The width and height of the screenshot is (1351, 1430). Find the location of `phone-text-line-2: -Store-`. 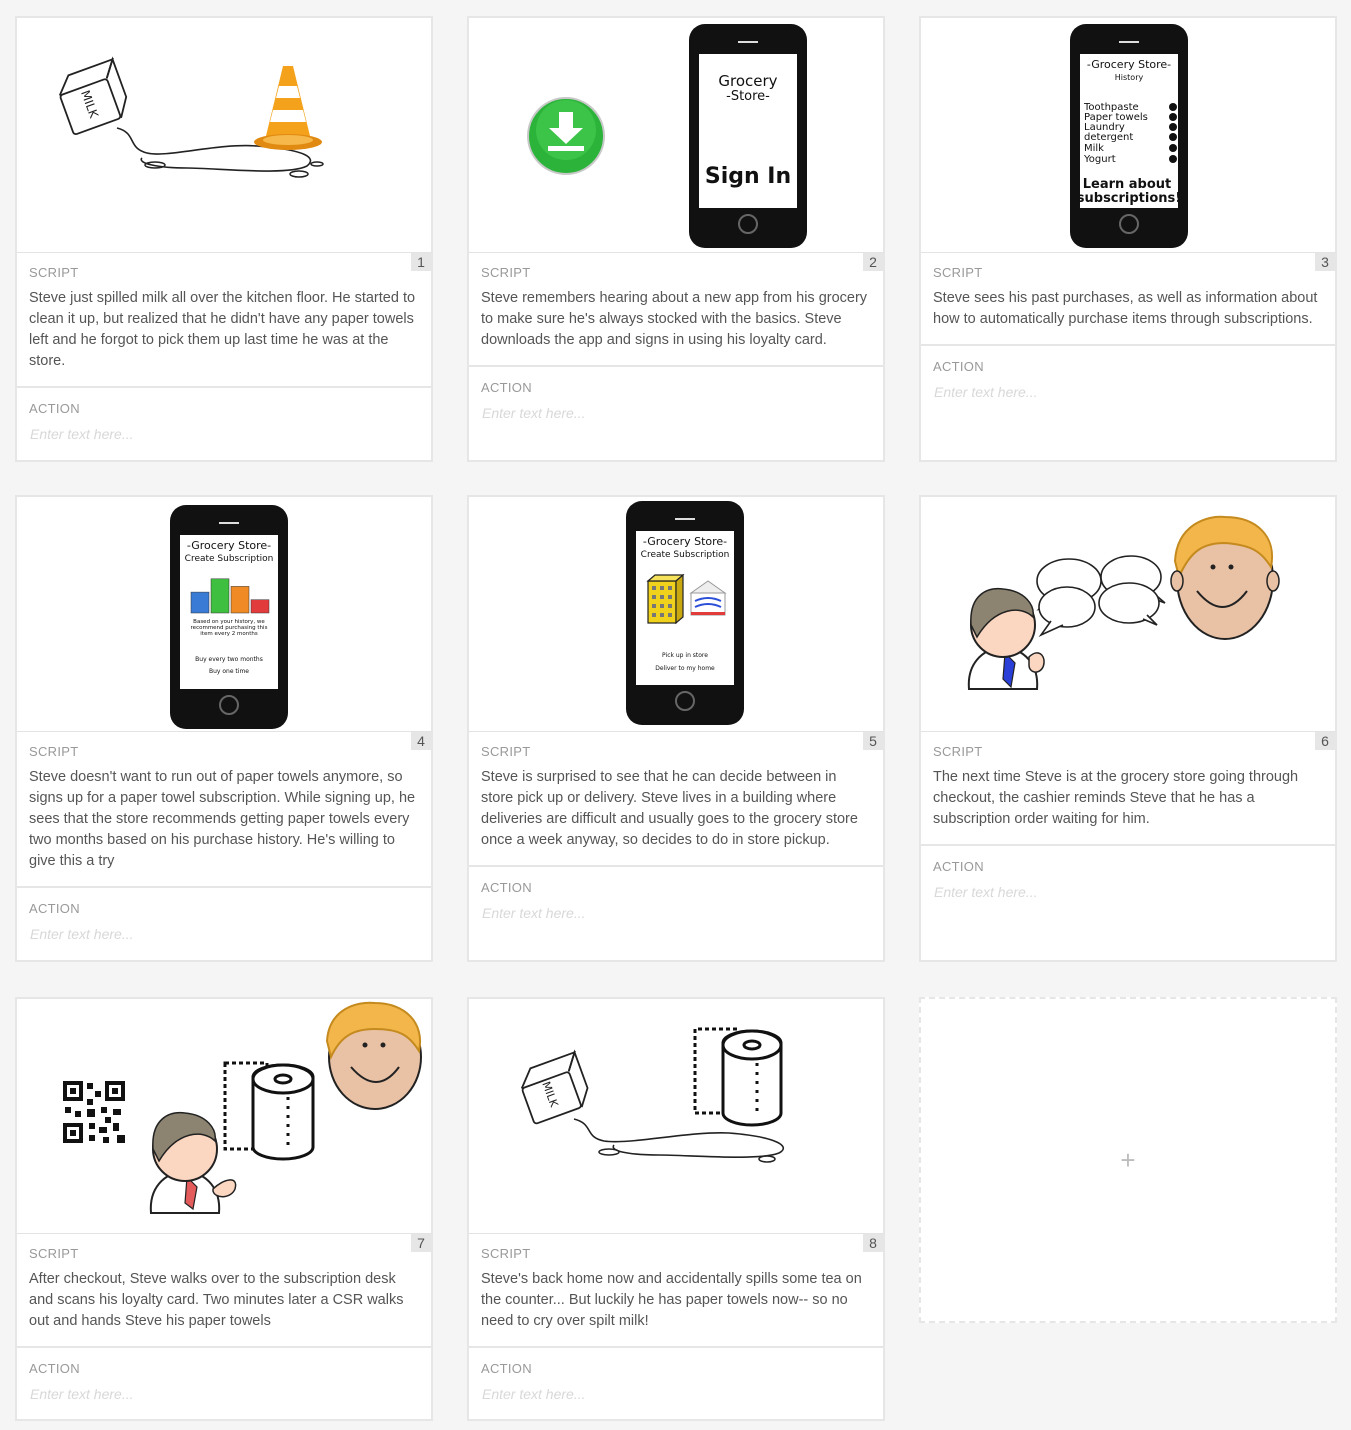

phone-text-line-2: -Store- is located at coordinates (748, 96).